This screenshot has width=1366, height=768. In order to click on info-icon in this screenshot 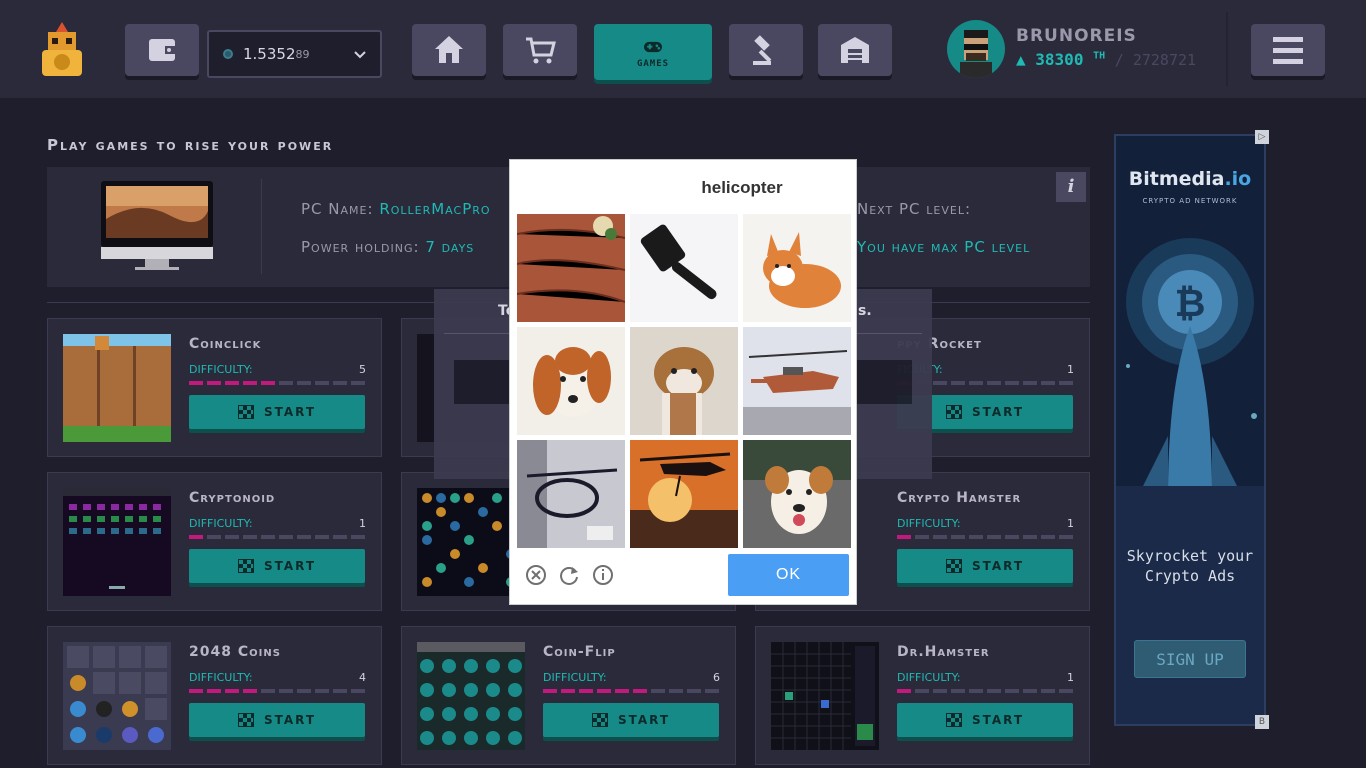, I will do `click(603, 575)`.